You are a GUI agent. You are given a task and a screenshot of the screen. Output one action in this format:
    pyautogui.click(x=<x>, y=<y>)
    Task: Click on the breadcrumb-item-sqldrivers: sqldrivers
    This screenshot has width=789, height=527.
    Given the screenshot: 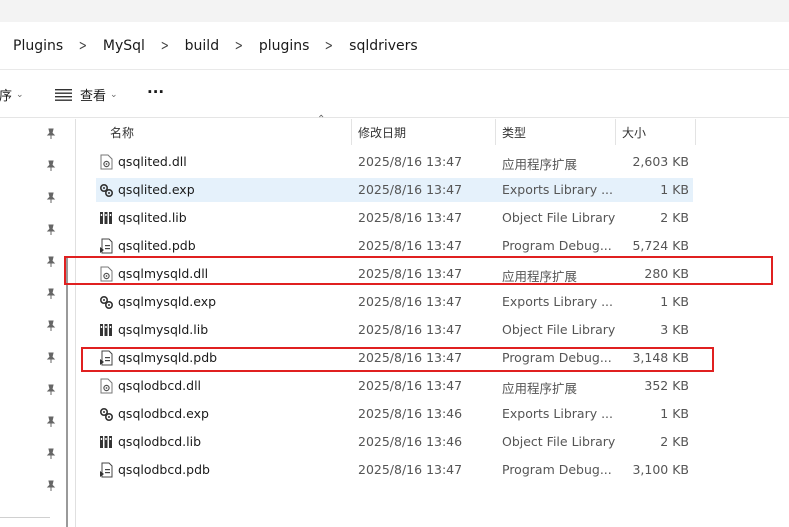 What is the action you would take?
    pyautogui.click(x=383, y=46)
    